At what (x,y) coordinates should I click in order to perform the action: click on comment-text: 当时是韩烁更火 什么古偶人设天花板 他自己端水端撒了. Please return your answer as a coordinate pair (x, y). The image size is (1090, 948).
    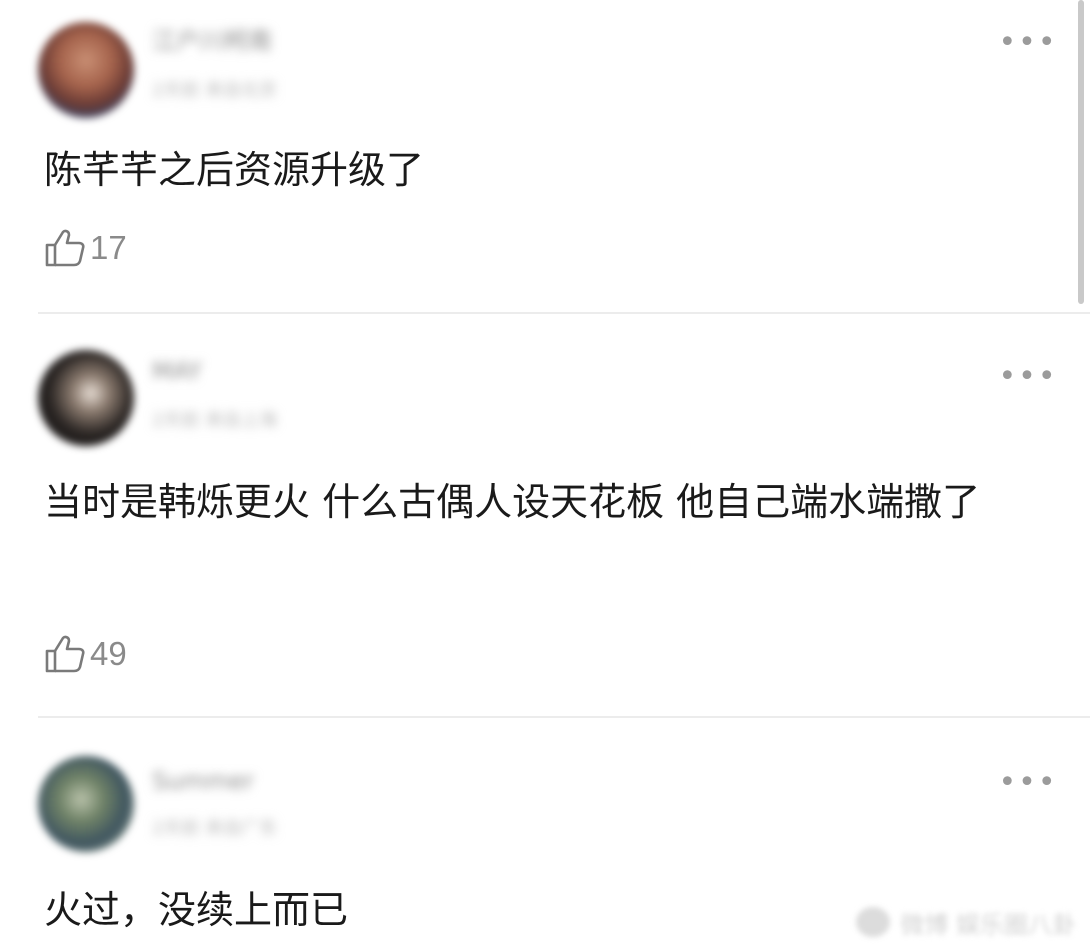
    Looking at the image, I should click on (512, 502).